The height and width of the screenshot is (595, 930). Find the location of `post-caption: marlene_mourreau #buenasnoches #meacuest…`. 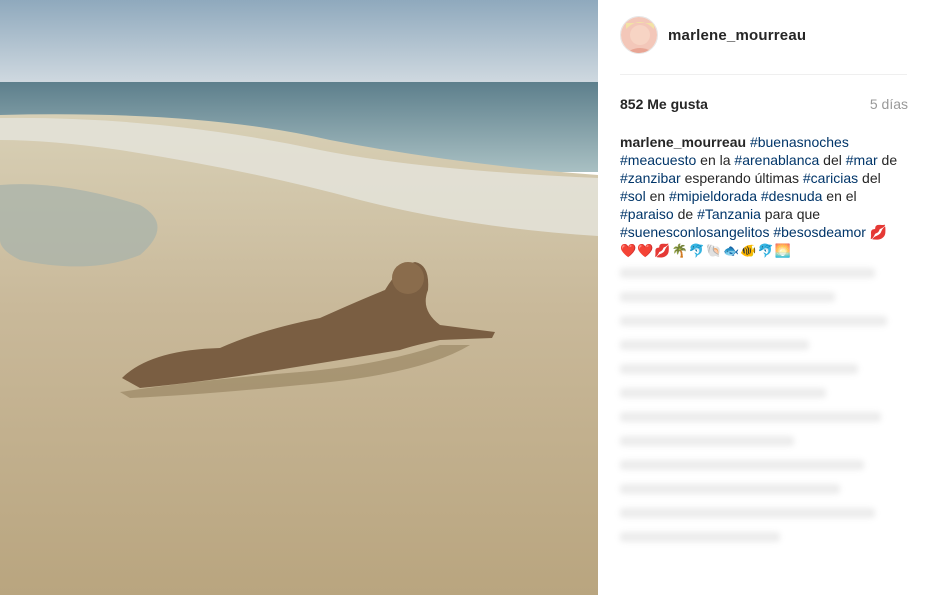

post-caption: marlene_mourreau #buenasnoches #meacuest… is located at coordinates (765, 197).